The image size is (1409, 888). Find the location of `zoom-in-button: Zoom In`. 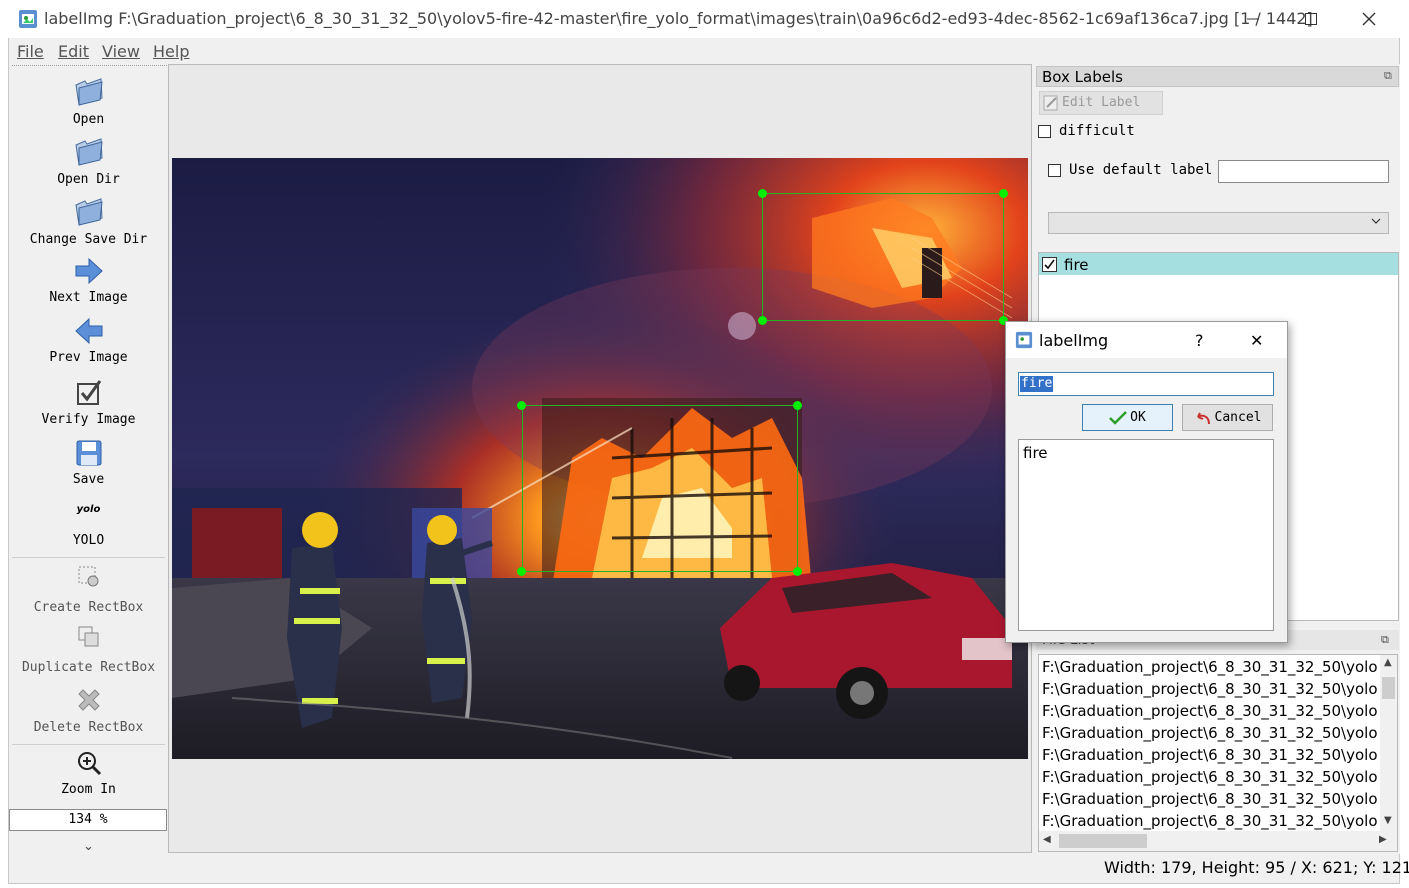

zoom-in-button: Zoom In is located at coordinates (88, 773).